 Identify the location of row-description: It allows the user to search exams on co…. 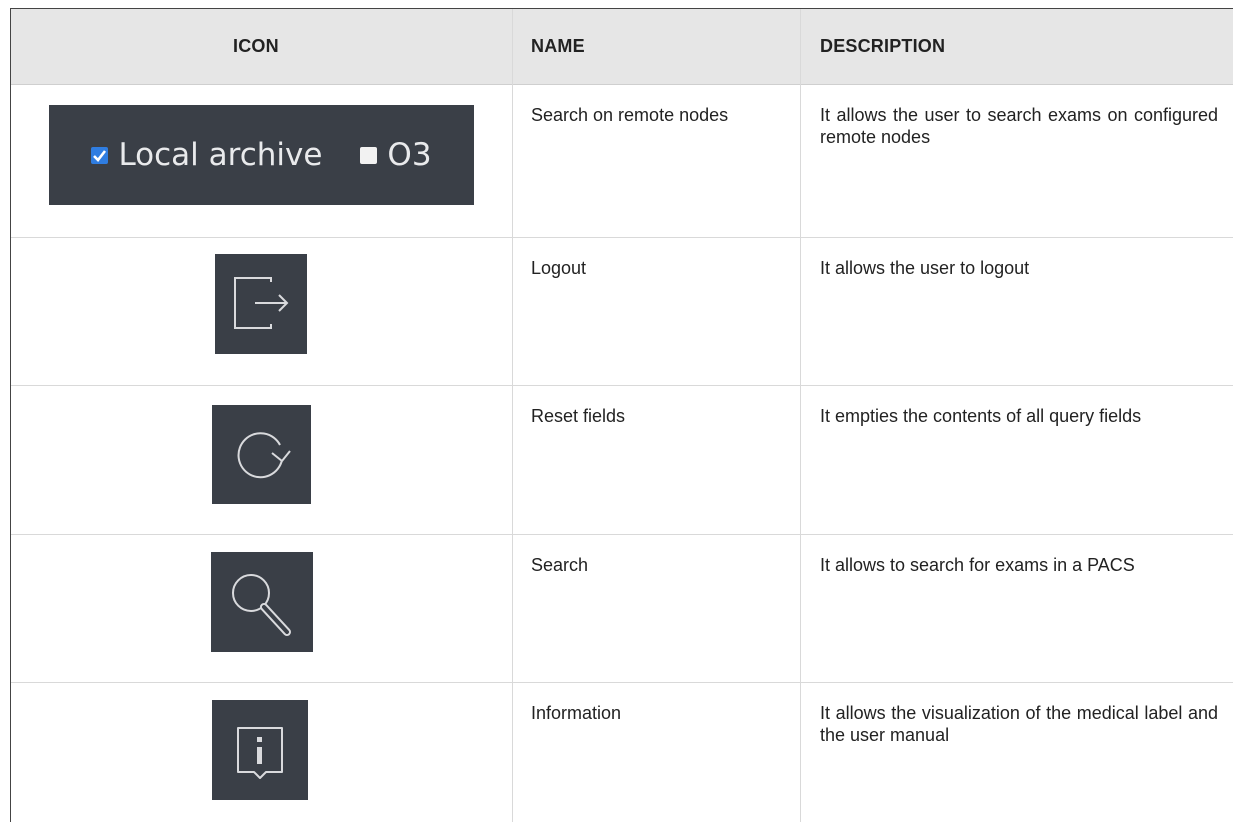
(1019, 126).